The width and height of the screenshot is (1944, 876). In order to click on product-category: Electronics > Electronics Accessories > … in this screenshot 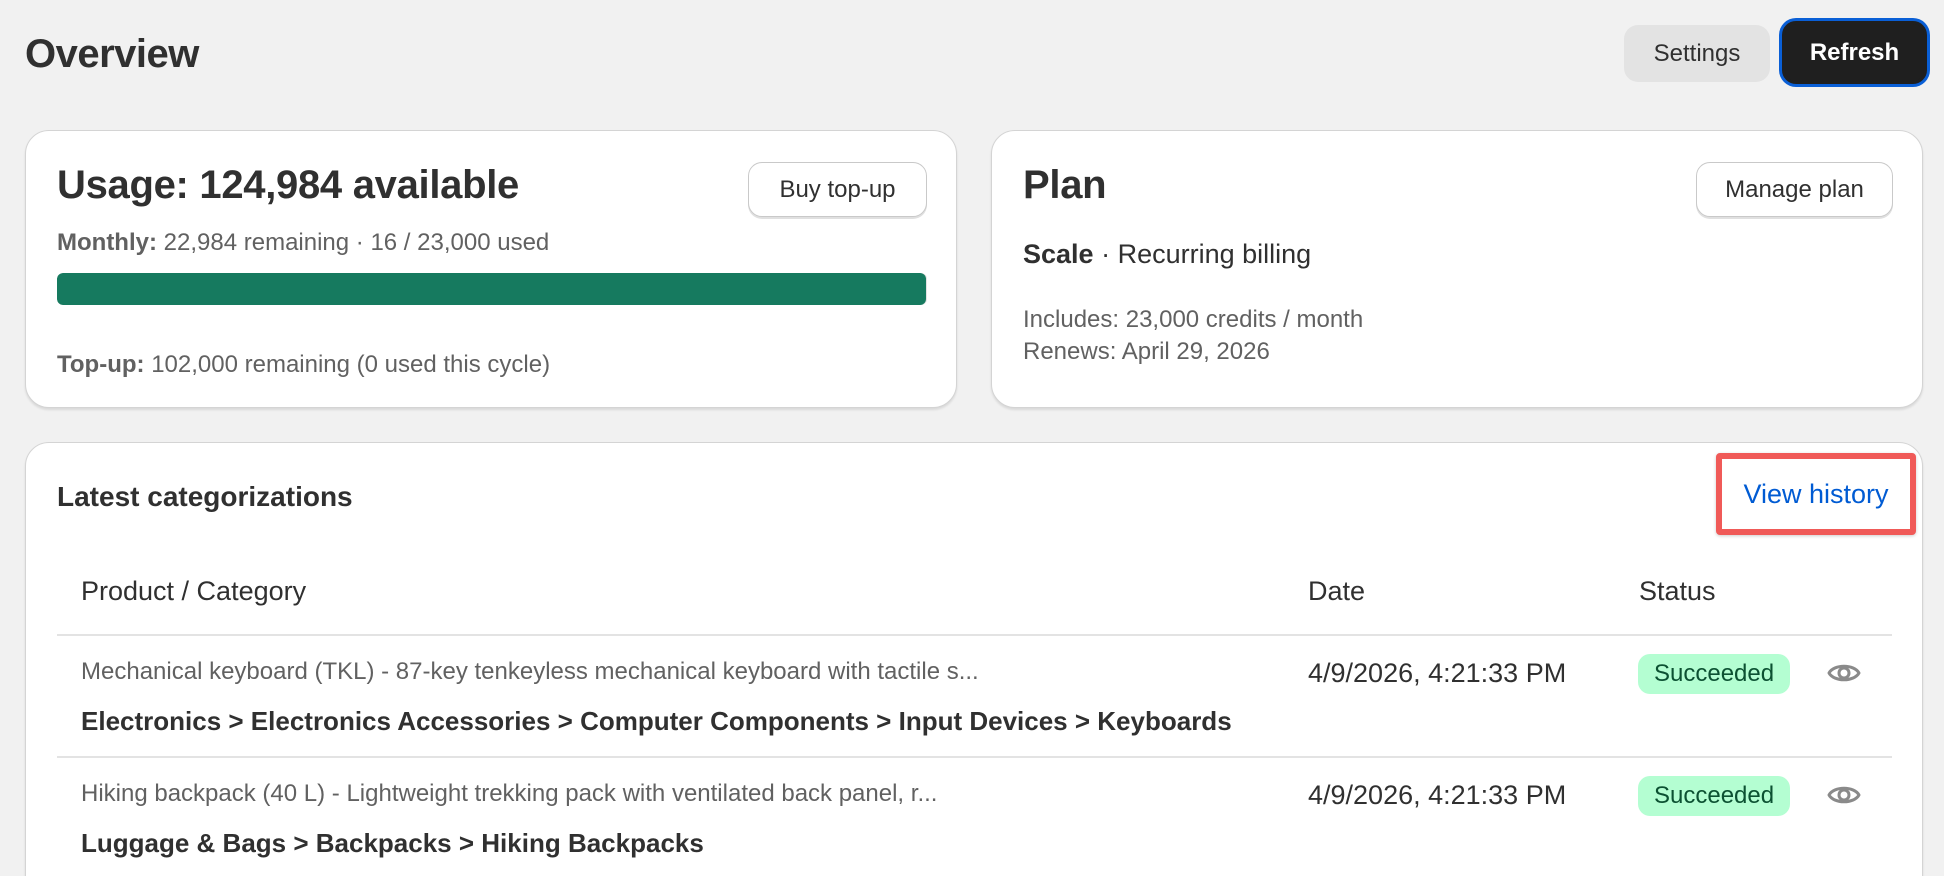, I will do `click(656, 721)`.